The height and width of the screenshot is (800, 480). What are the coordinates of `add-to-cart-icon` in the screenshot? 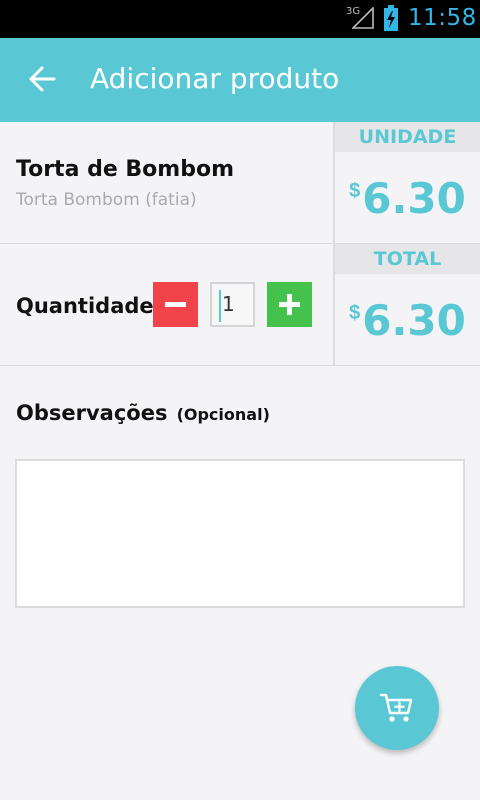 It's located at (396, 707).